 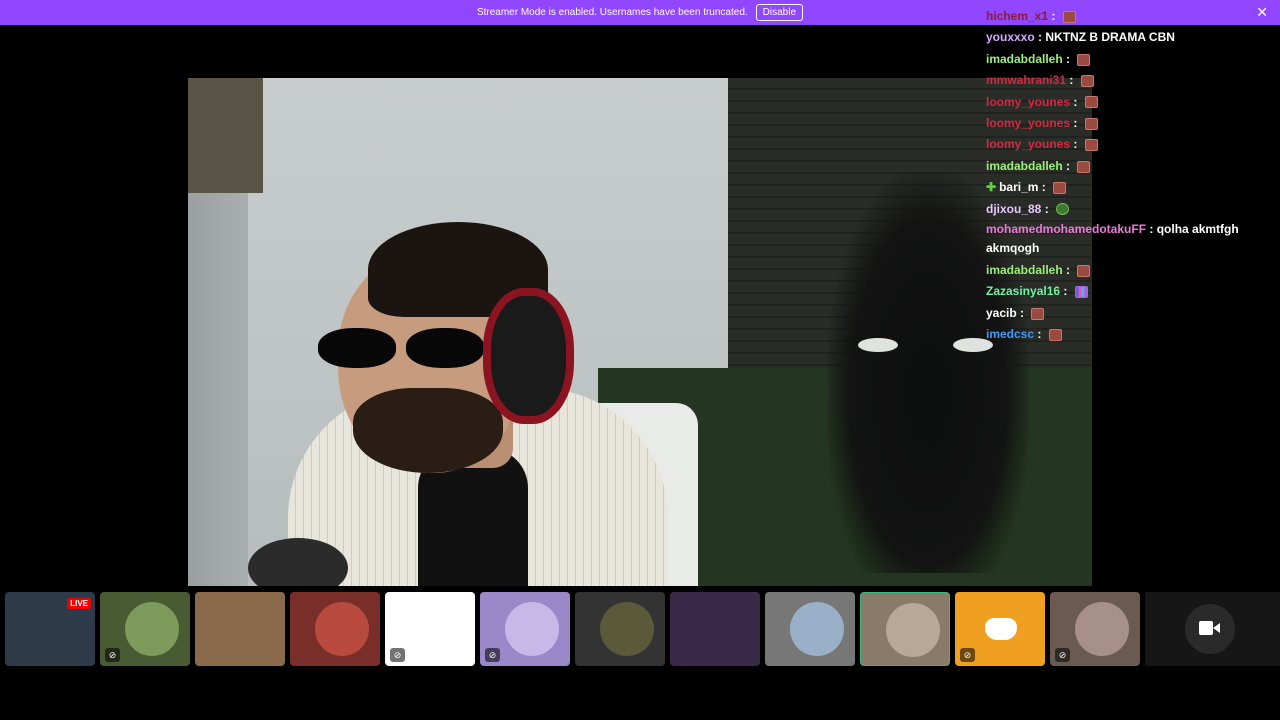 I want to click on tile-participant-6: ⊘, so click(x=525, y=629).